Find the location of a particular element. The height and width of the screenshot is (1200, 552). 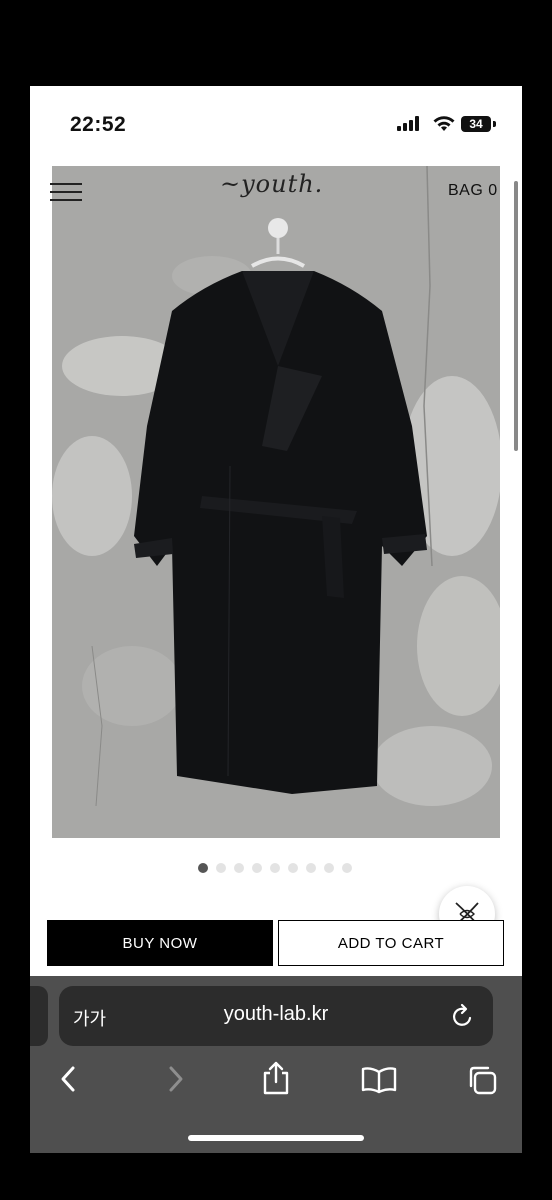

site-logo: ~youth. is located at coordinates (271, 184).